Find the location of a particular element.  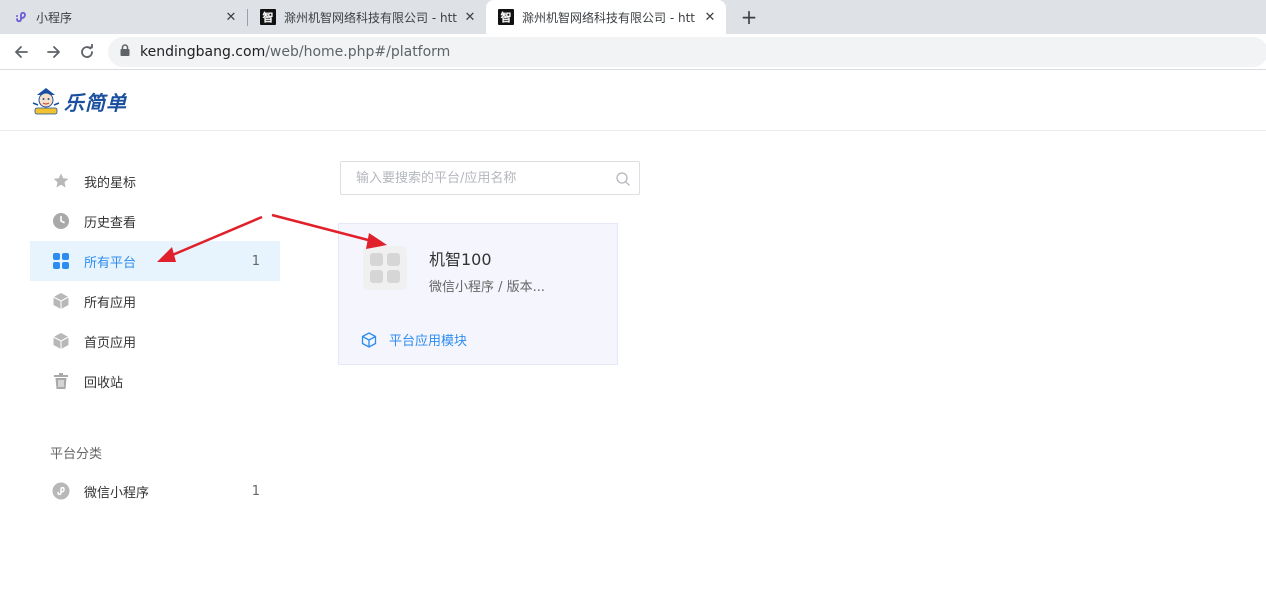

logo-text: 乐简单 is located at coordinates (95, 102).